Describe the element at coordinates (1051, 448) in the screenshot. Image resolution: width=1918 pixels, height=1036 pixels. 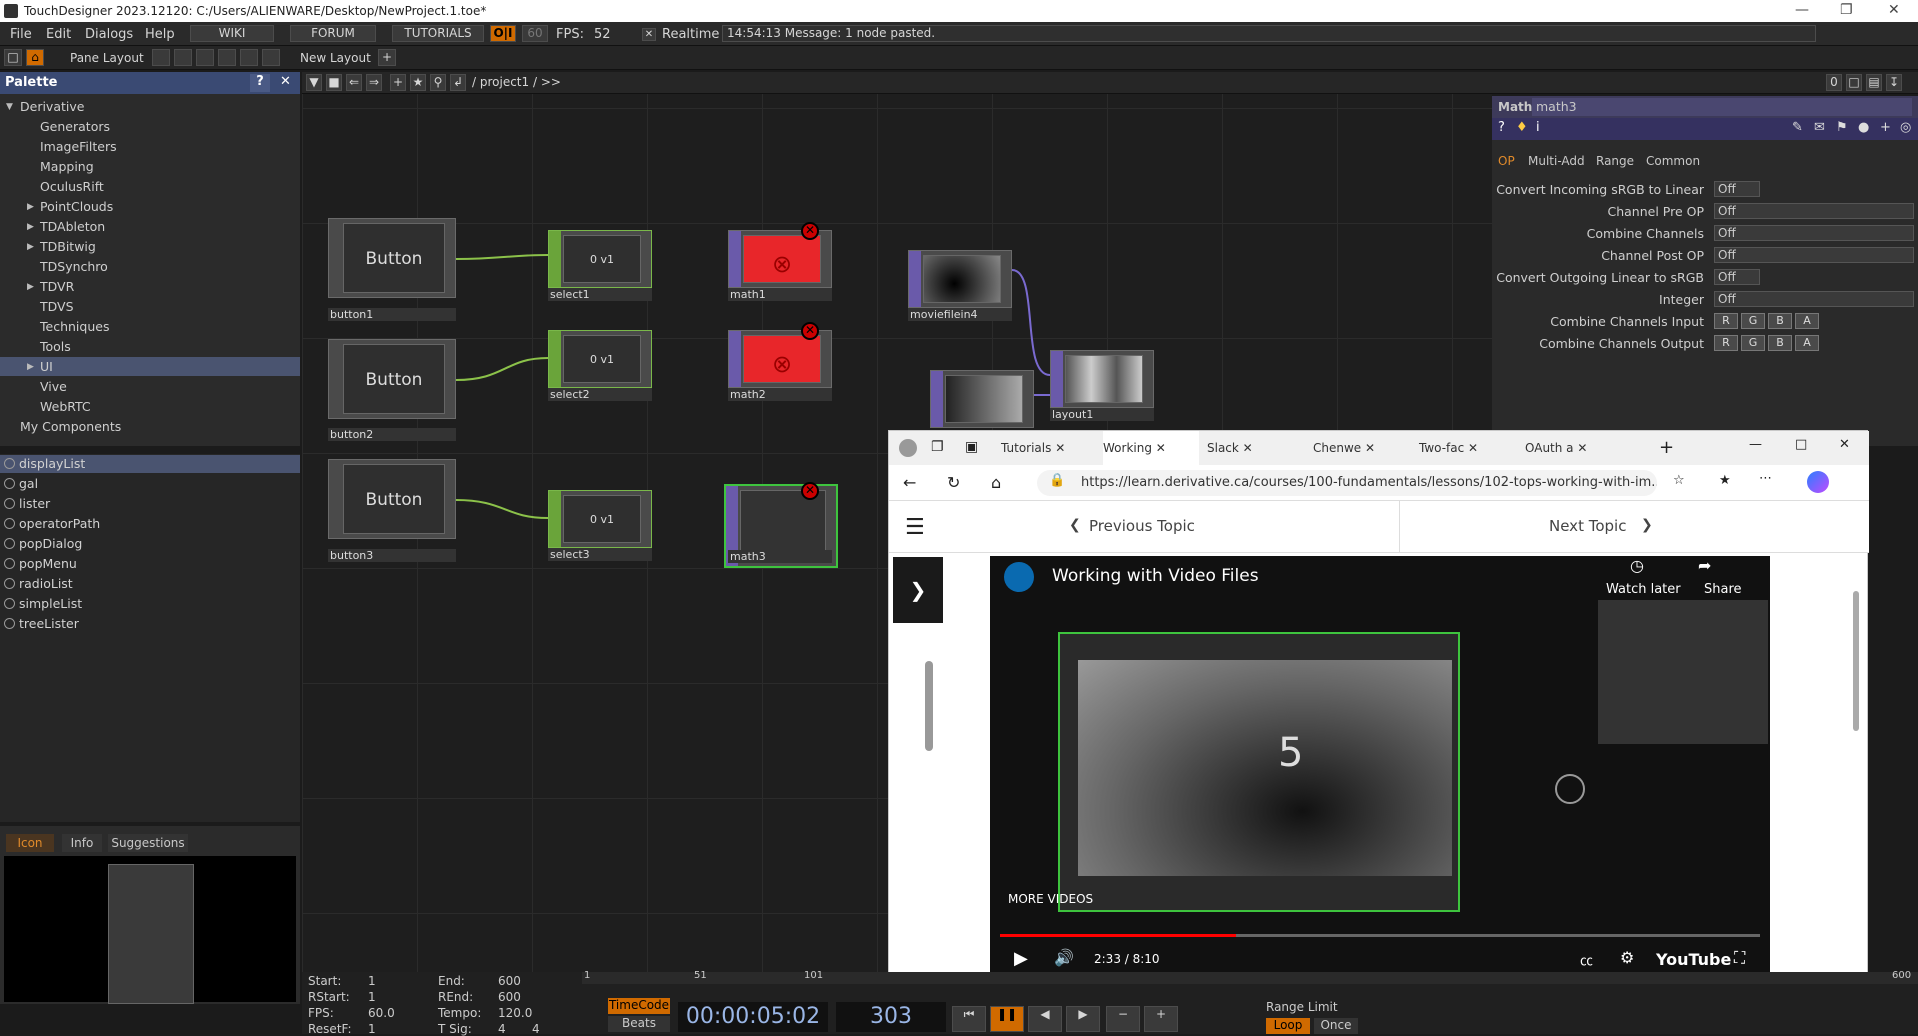
I see `browser-tab: Tutorials ✕` at that location.